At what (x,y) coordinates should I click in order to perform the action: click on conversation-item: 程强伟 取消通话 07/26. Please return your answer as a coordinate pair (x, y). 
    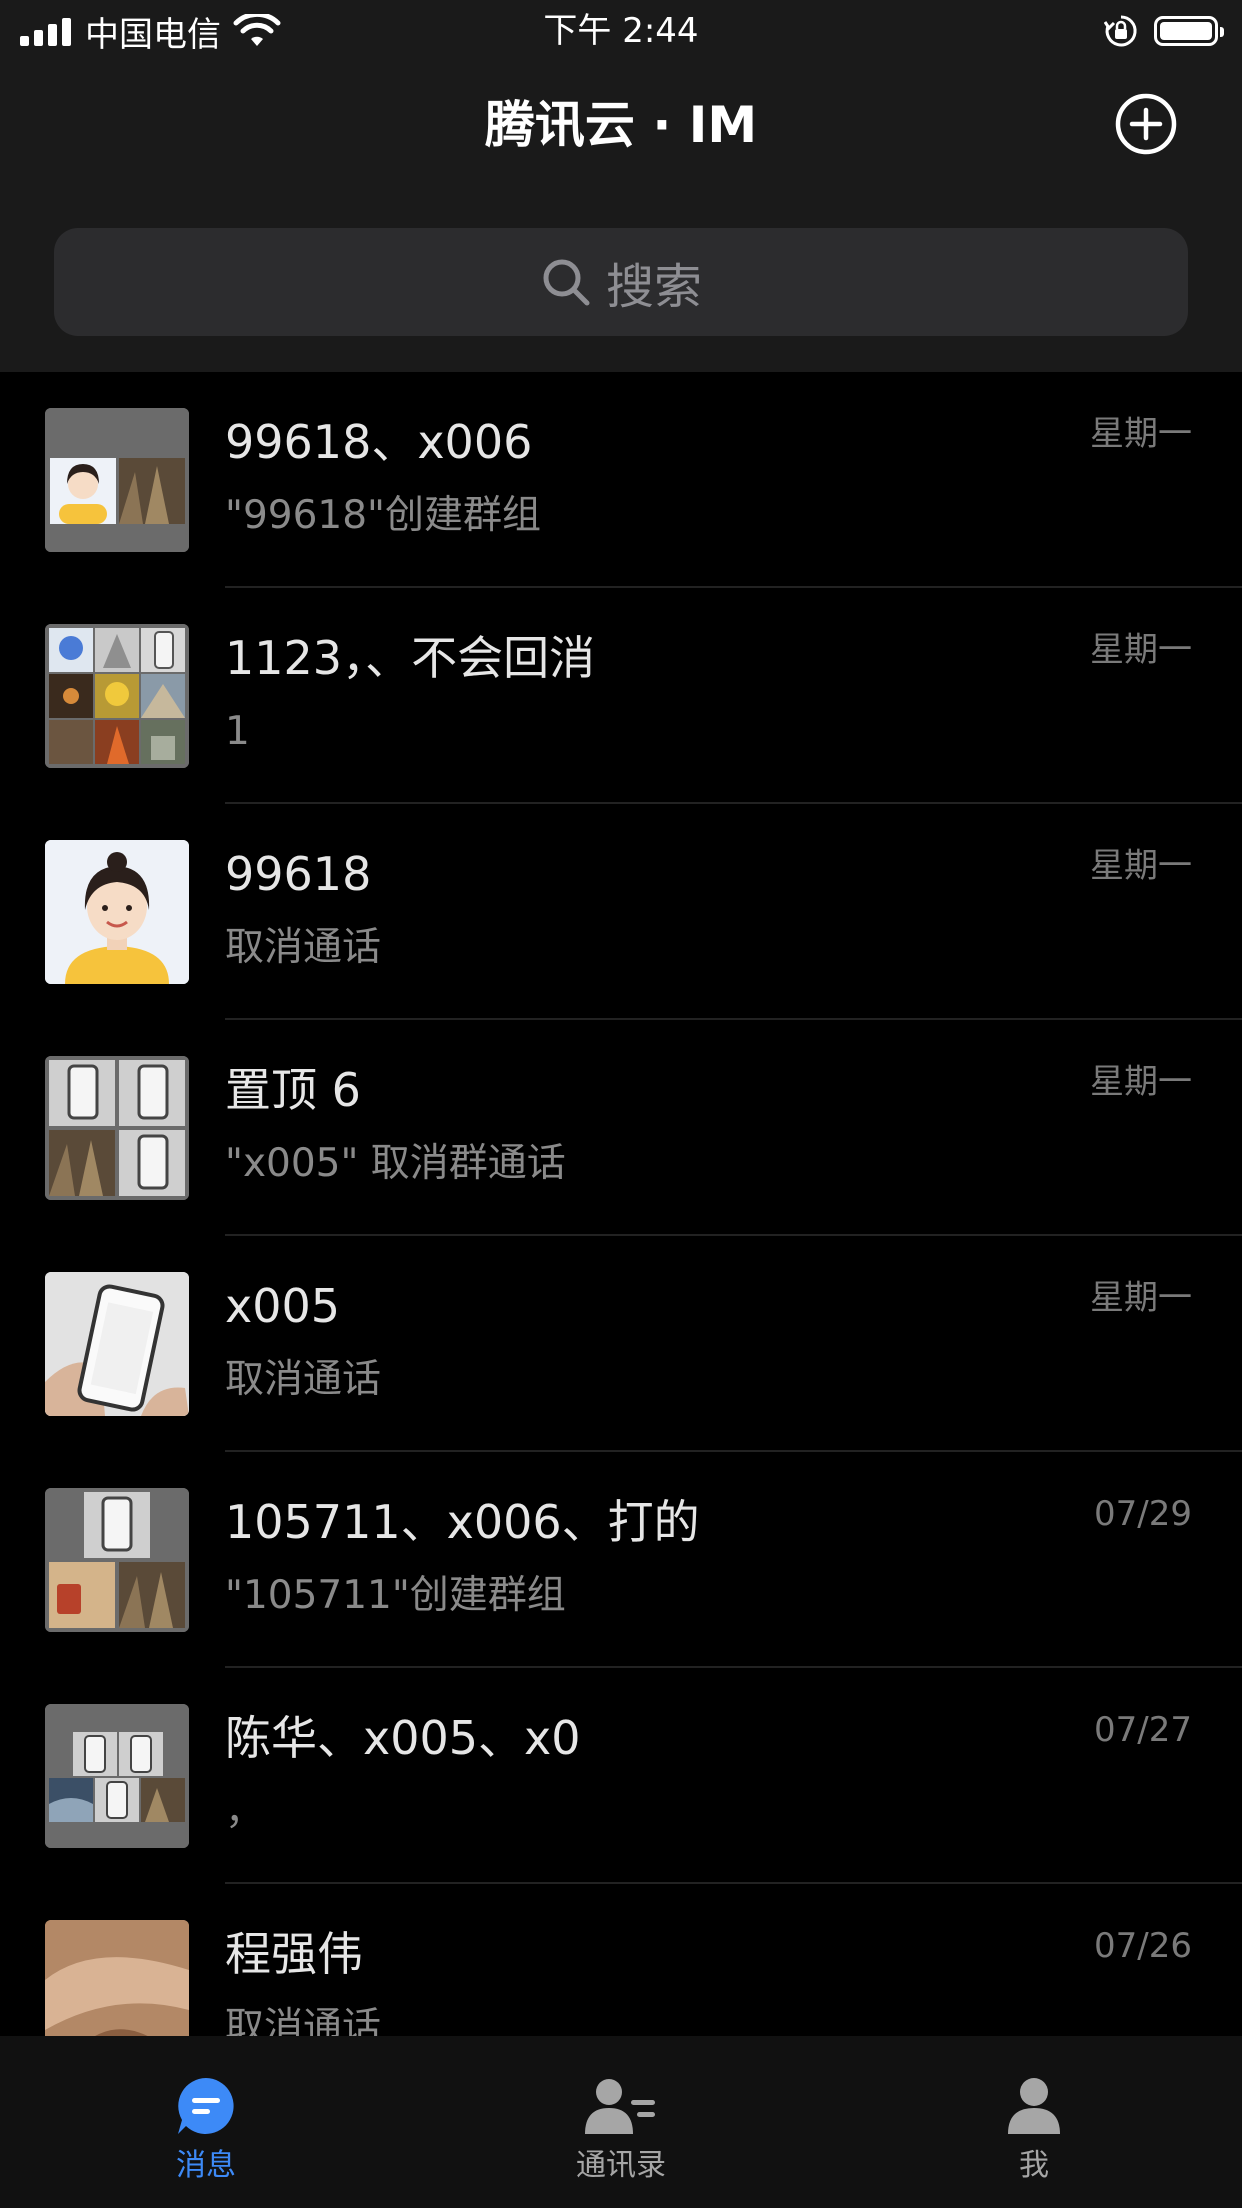
    Looking at the image, I should click on (621, 1960).